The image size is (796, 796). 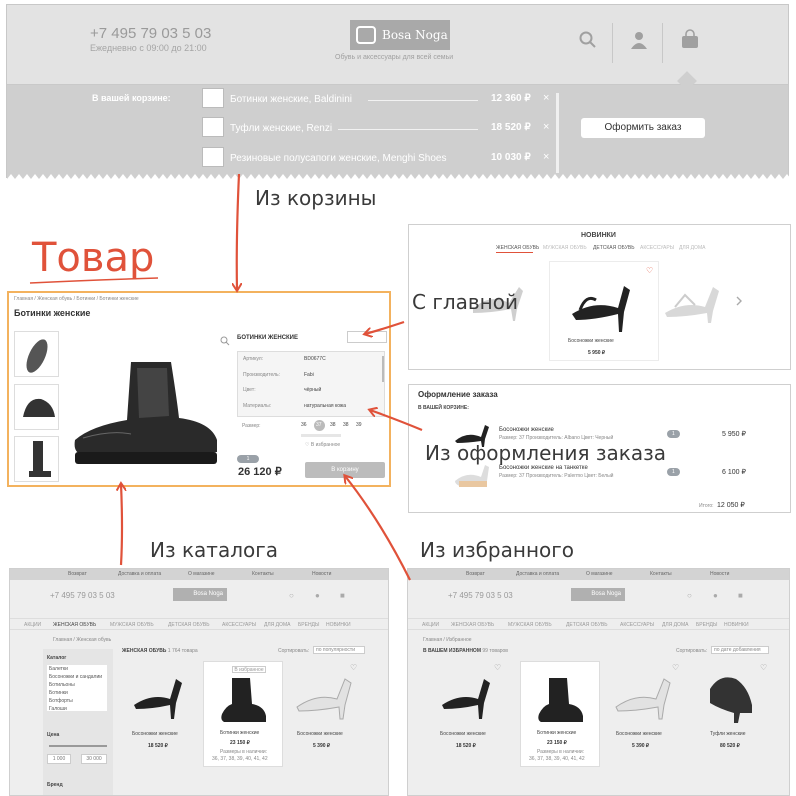 What do you see at coordinates (58, 693) in the screenshot?
I see `category-item: Ботинки` at bounding box center [58, 693].